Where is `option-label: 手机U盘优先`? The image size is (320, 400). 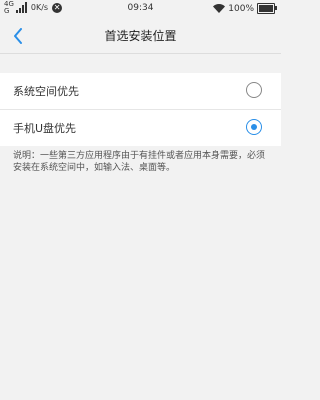 option-label: 手机U盘优先 is located at coordinates (45, 128).